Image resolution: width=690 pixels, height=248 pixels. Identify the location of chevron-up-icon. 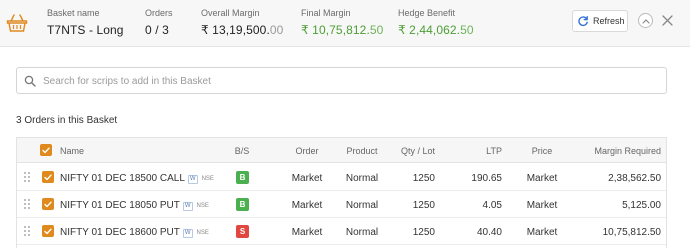
(645, 21).